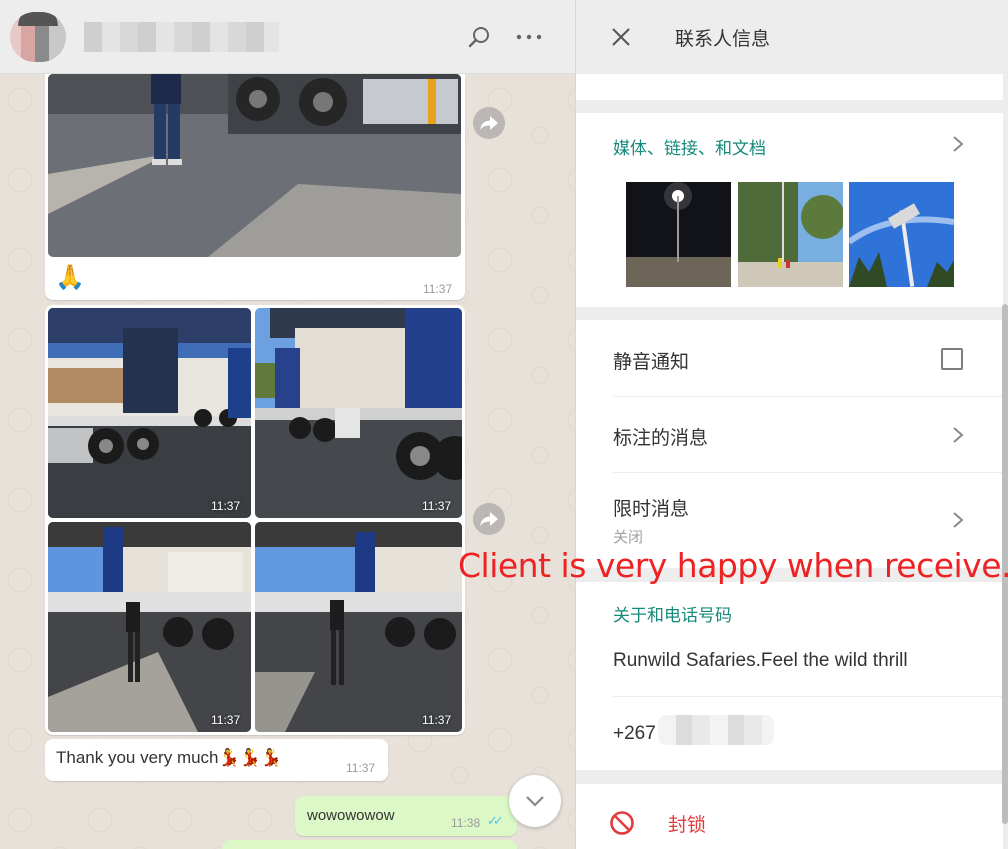  Describe the element at coordinates (952, 359) in the screenshot. I see `mute-checkbox` at that location.